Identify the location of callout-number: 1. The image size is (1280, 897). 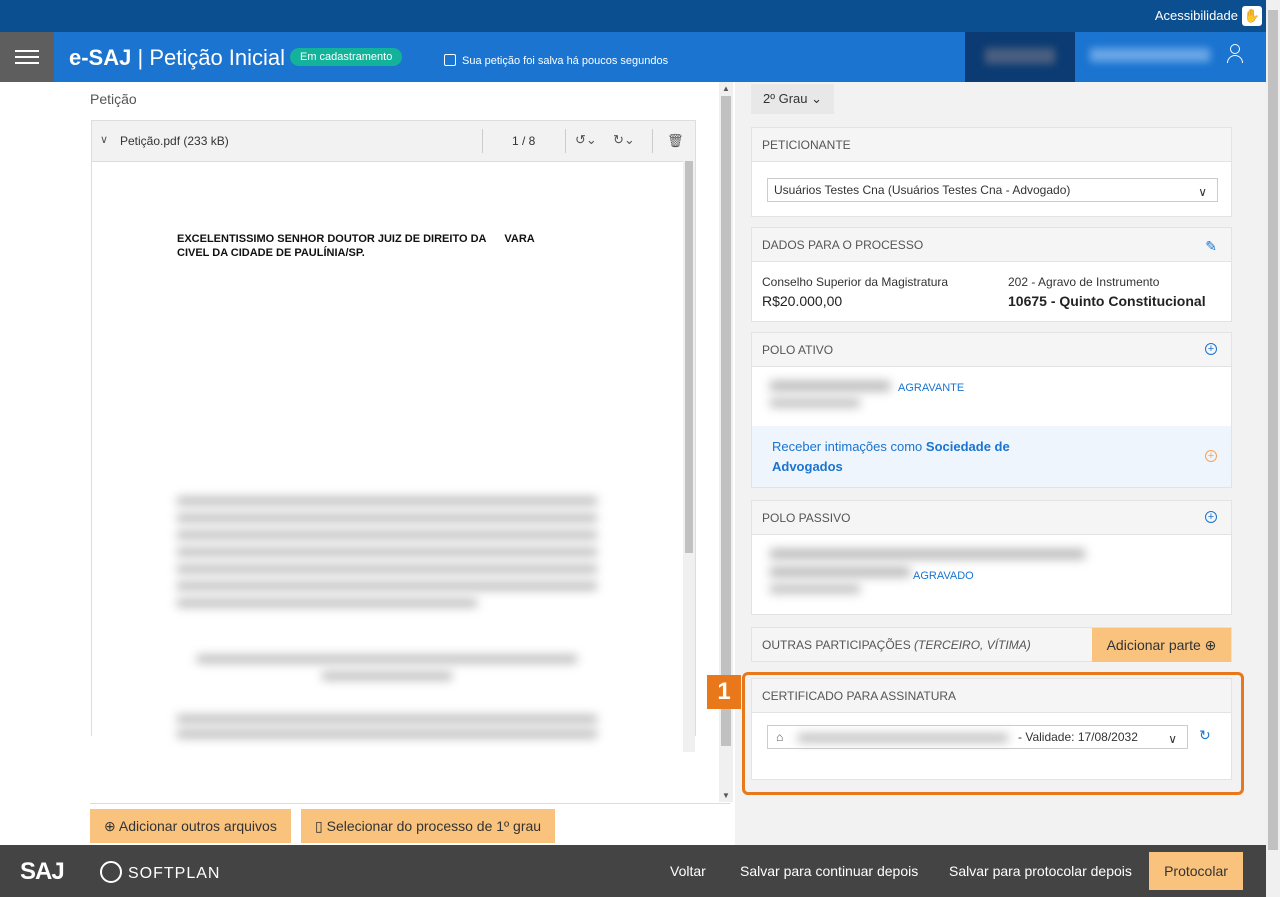
(724, 692).